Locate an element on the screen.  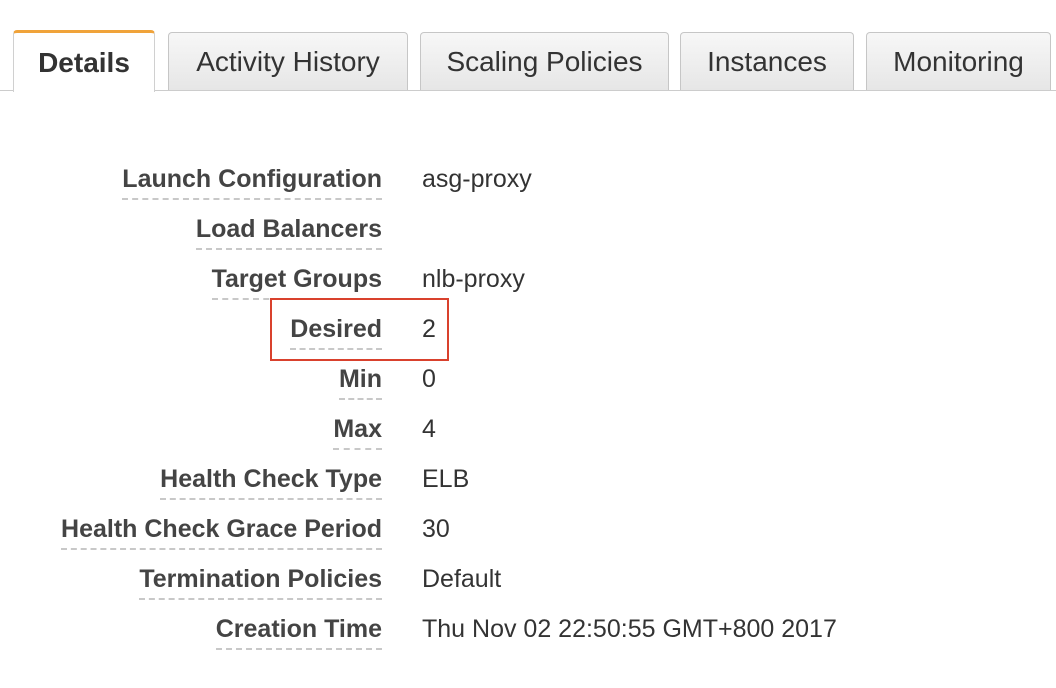
detail-label: Load Balancers is located at coordinates (288, 232).